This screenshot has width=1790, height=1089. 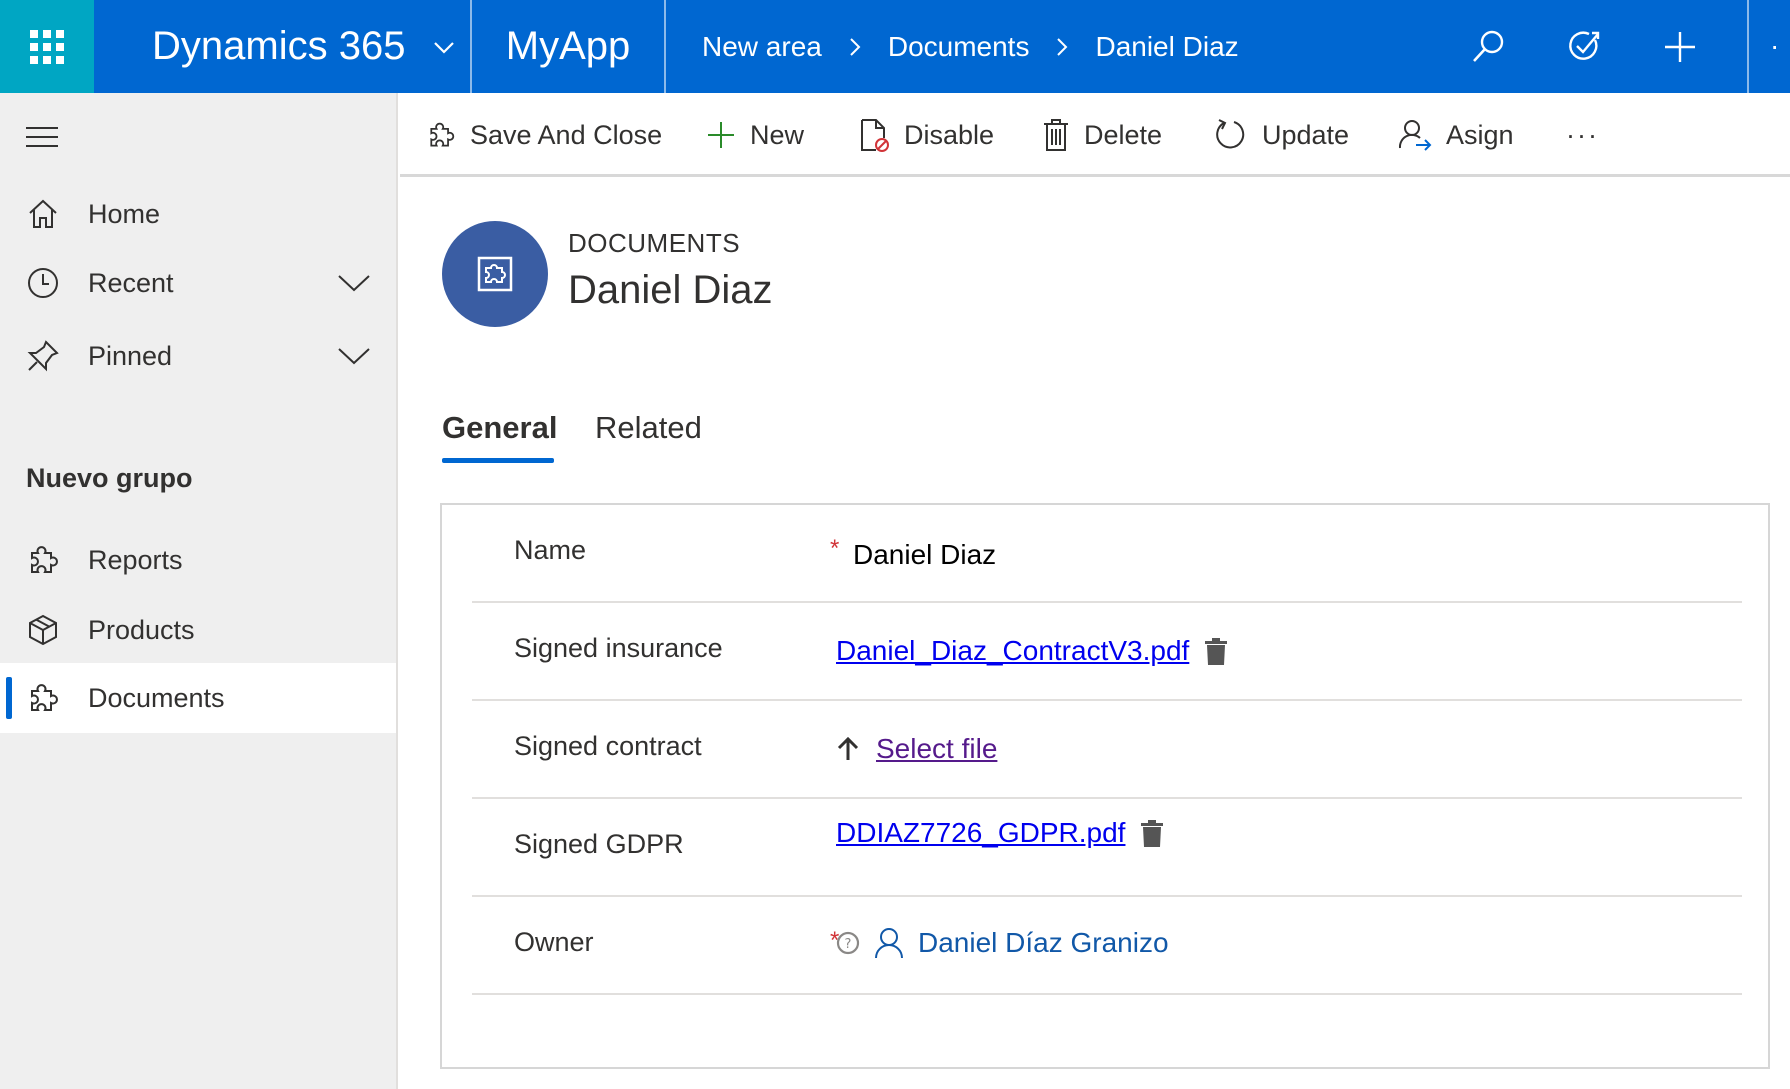 I want to click on search-button, so click(x=1488, y=46).